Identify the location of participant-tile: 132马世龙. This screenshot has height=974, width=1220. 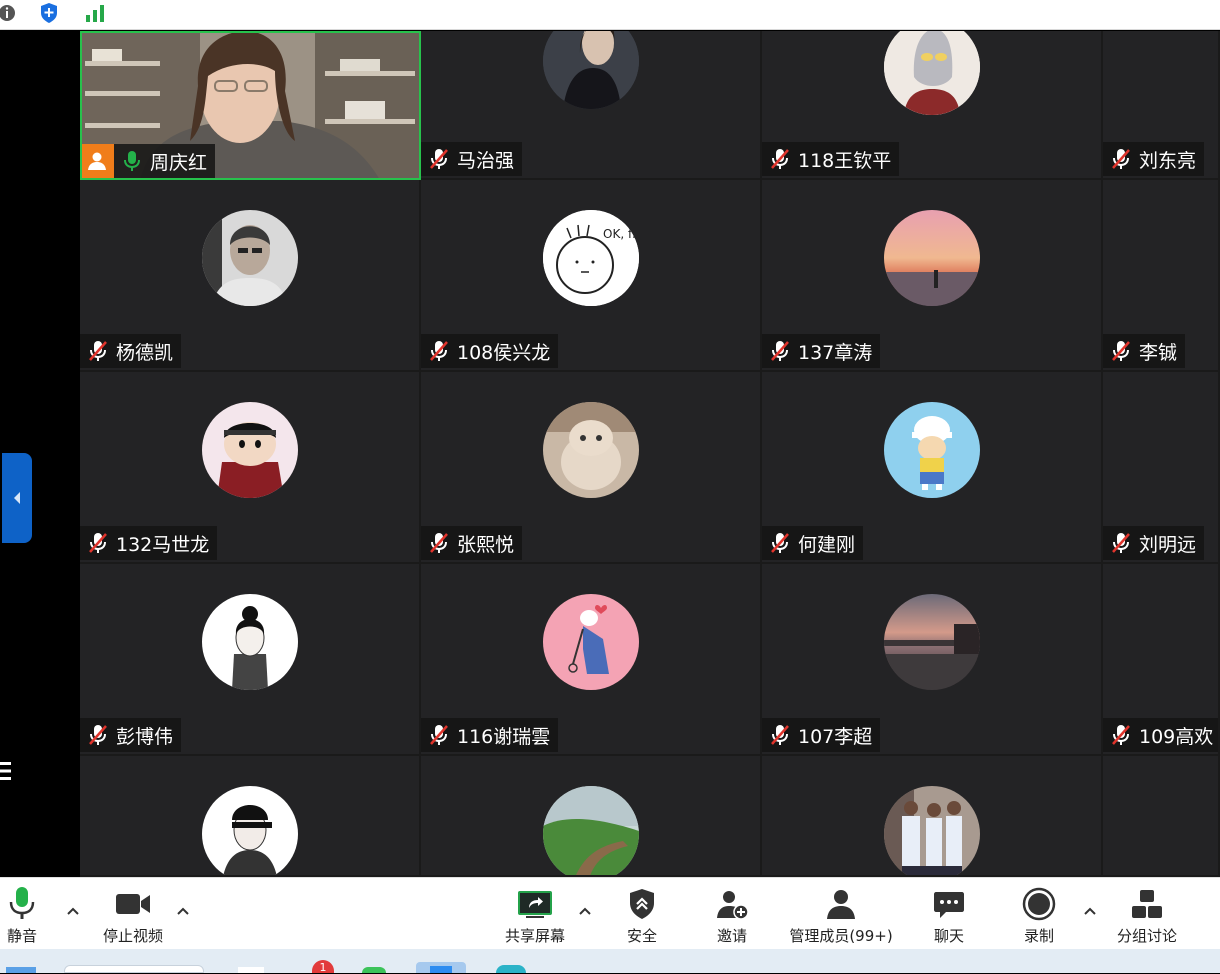
(250, 468).